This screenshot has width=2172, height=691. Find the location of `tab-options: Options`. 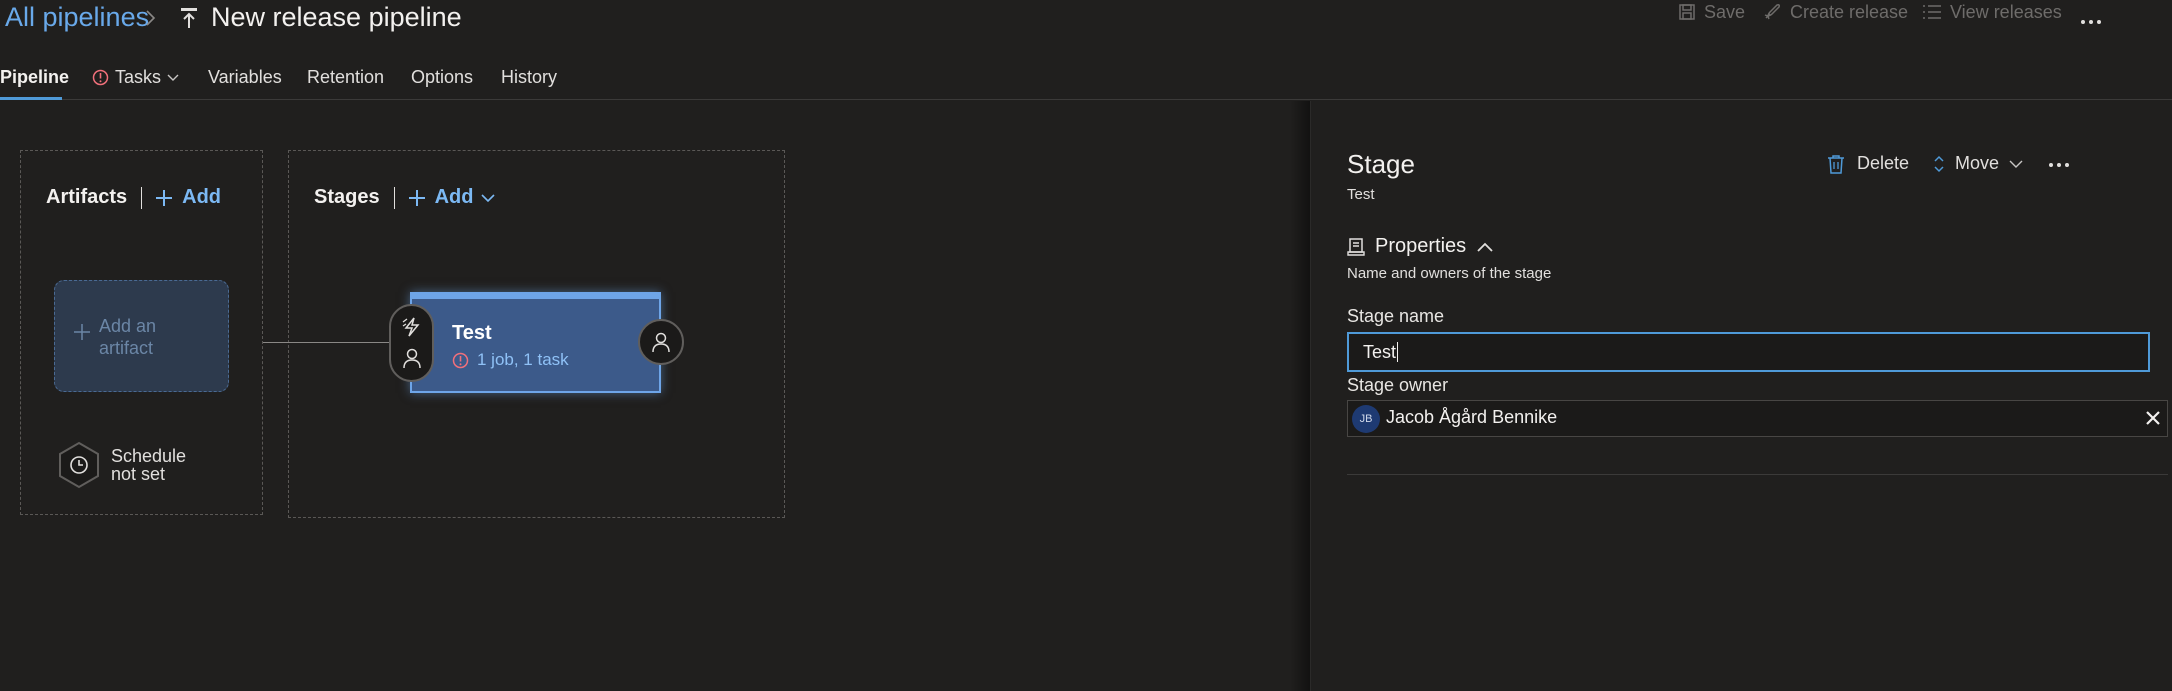

tab-options: Options is located at coordinates (442, 77).